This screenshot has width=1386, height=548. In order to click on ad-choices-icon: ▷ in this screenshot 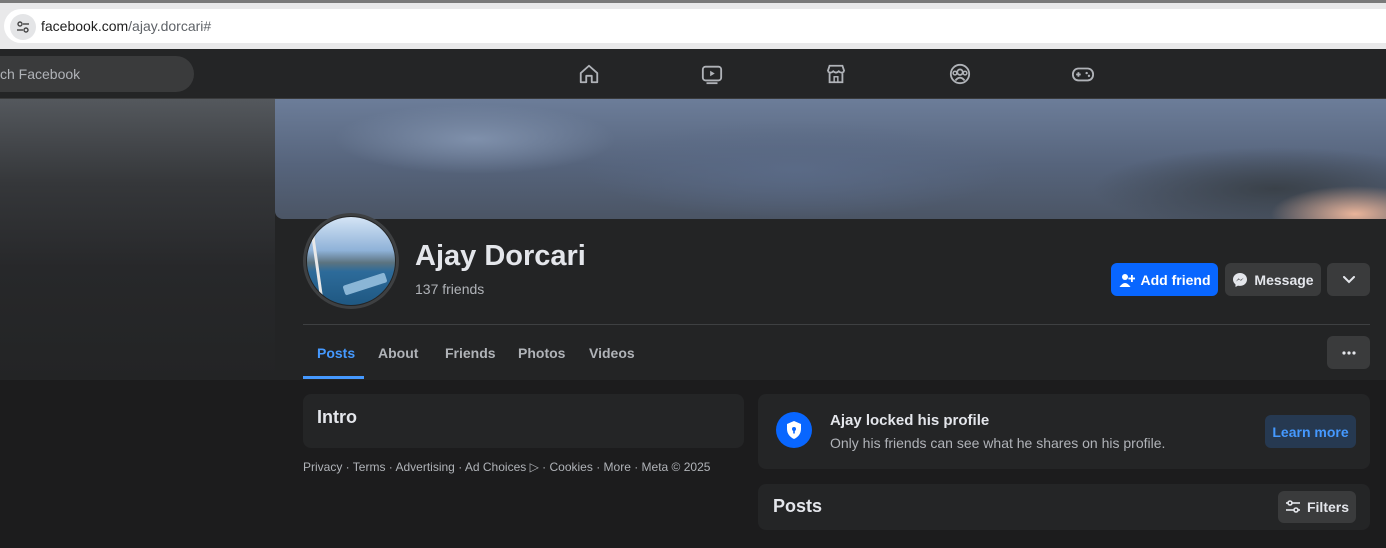, I will do `click(534, 467)`.